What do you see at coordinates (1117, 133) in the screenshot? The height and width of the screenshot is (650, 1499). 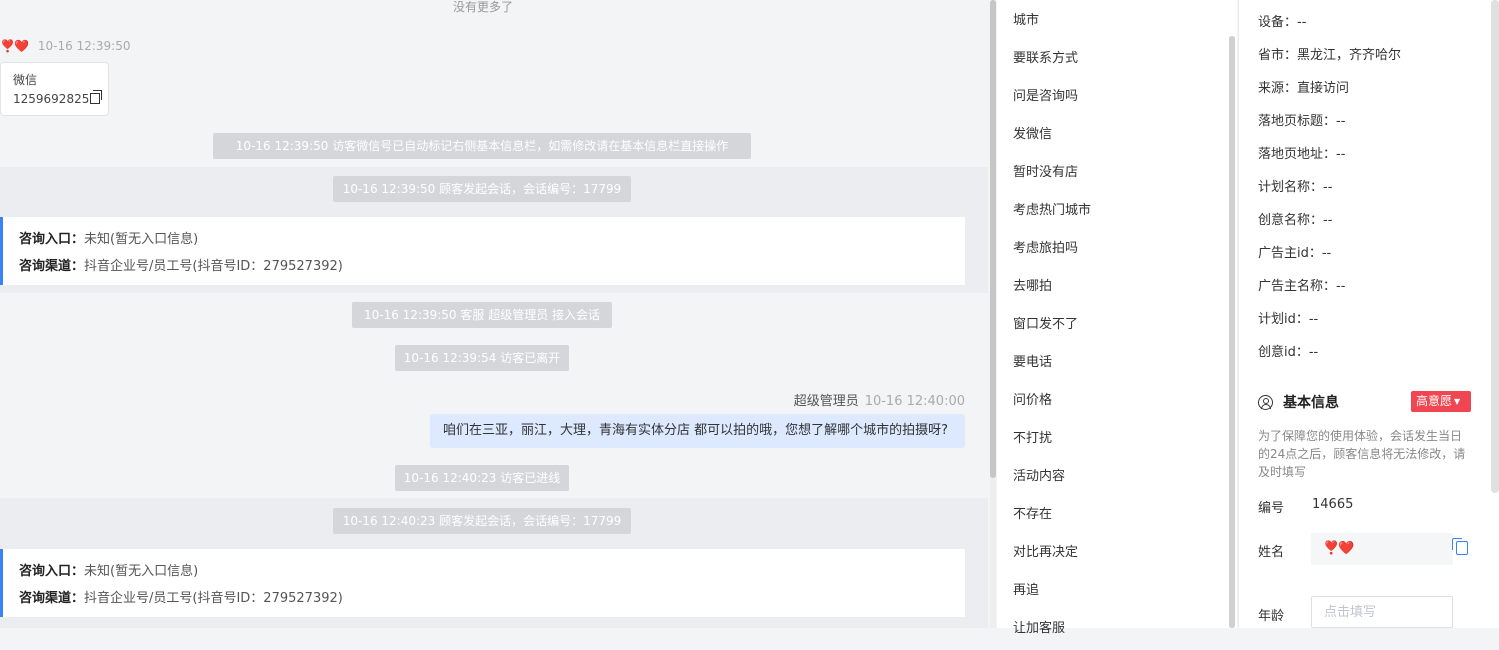 I see `quick-reply-item: 发微信` at bounding box center [1117, 133].